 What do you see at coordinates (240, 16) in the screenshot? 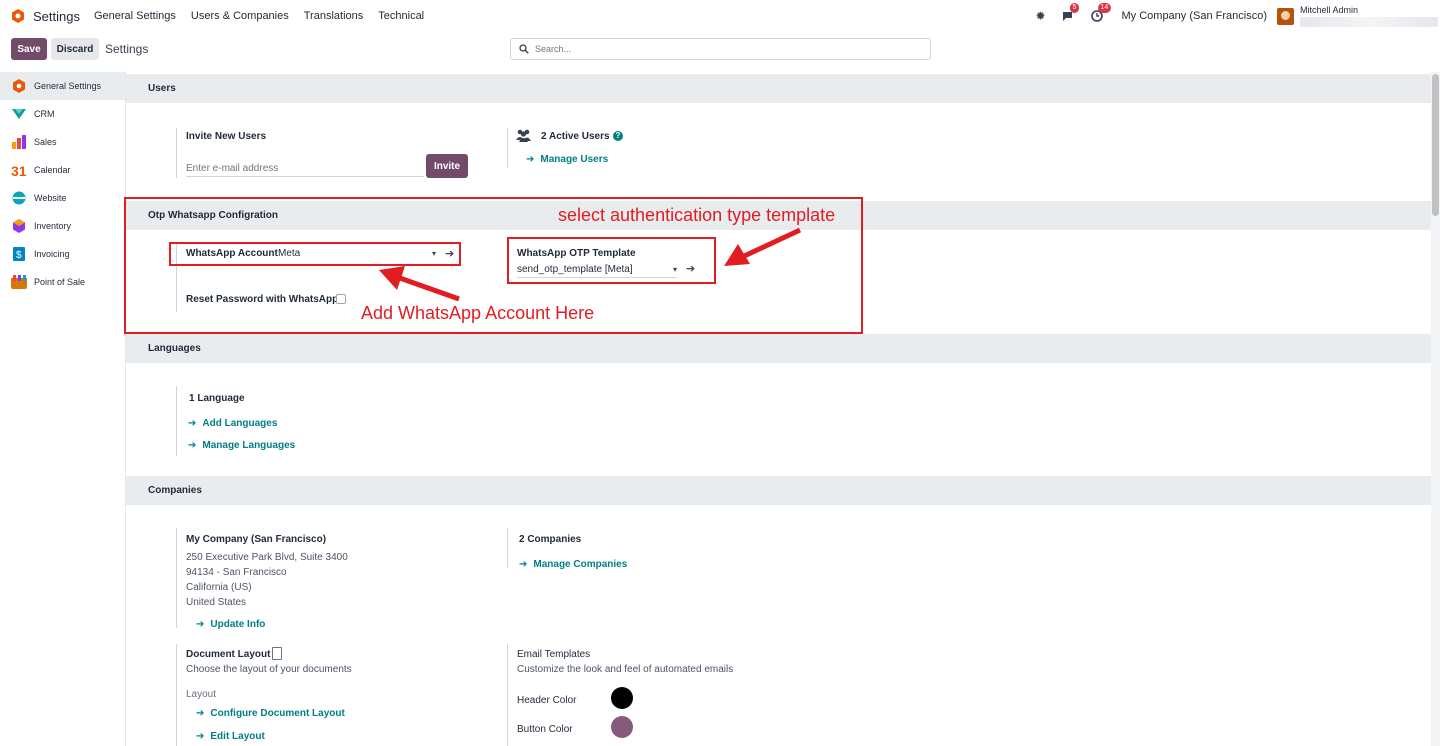
I see `menu-users-companies: Users & Companies` at bounding box center [240, 16].